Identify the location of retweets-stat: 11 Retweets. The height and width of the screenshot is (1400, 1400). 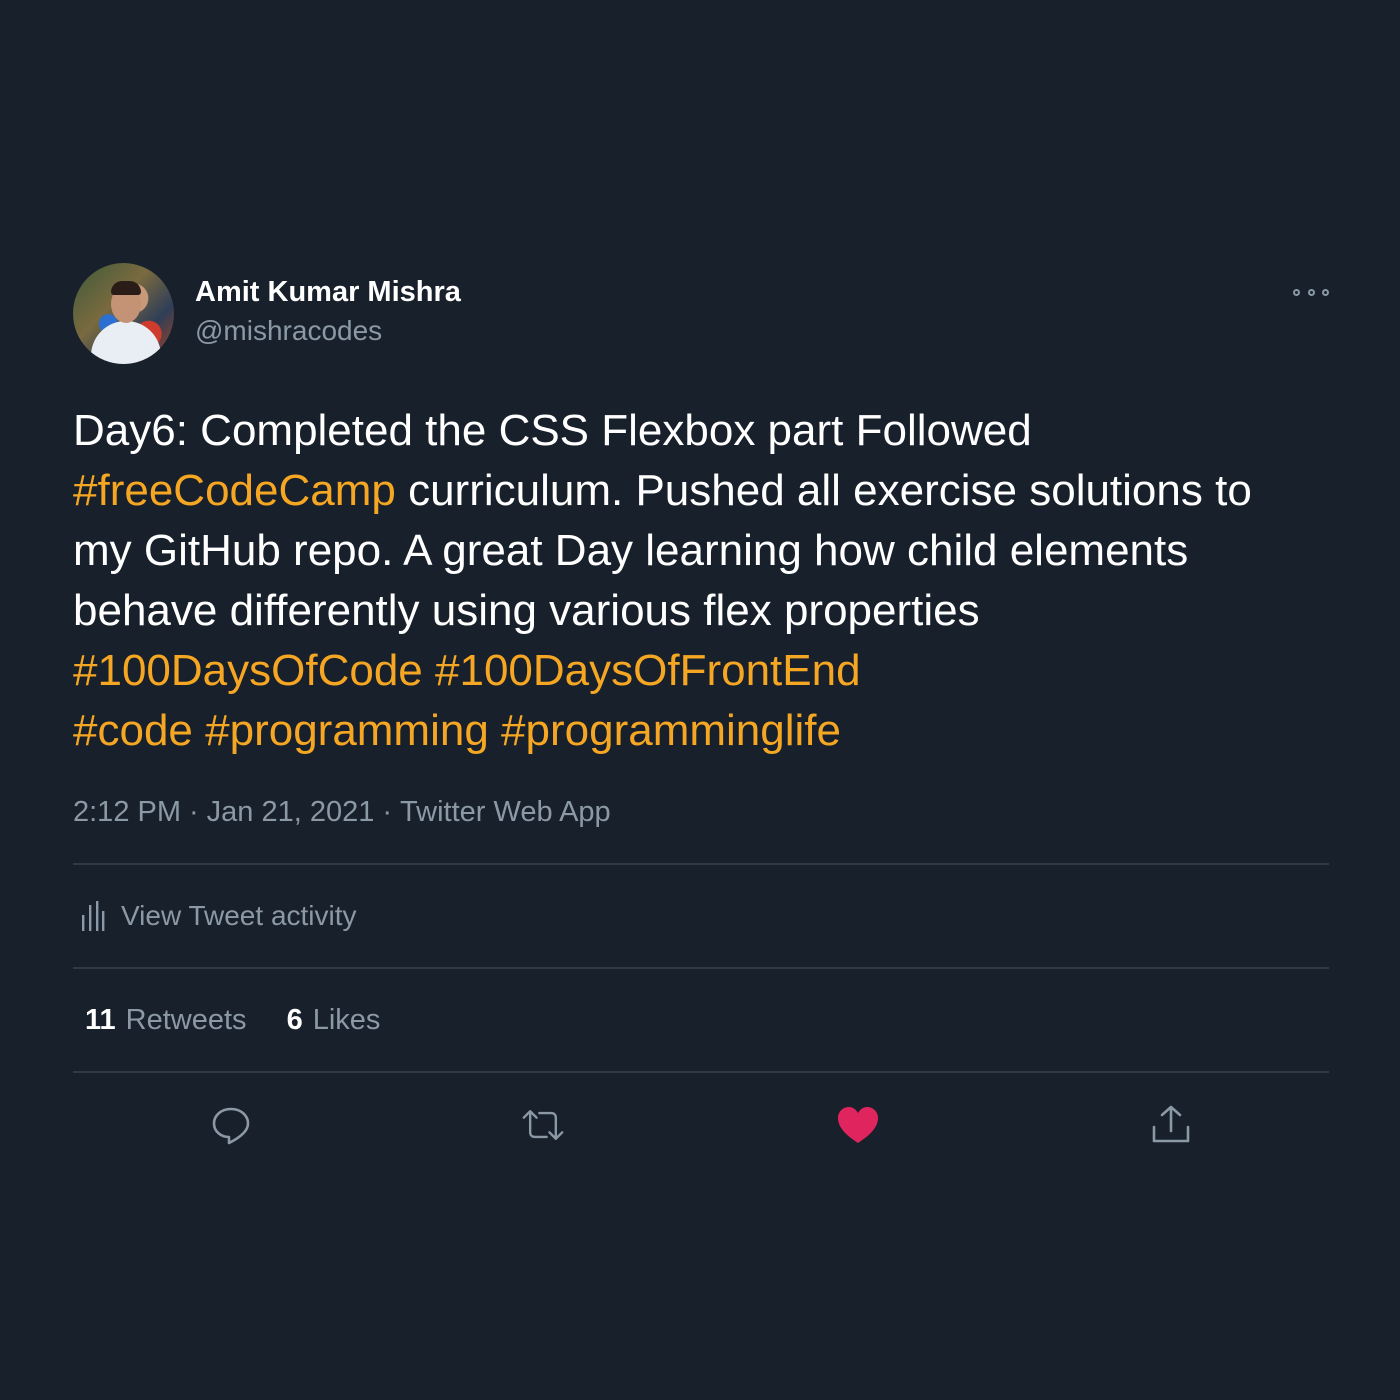
(166, 1020).